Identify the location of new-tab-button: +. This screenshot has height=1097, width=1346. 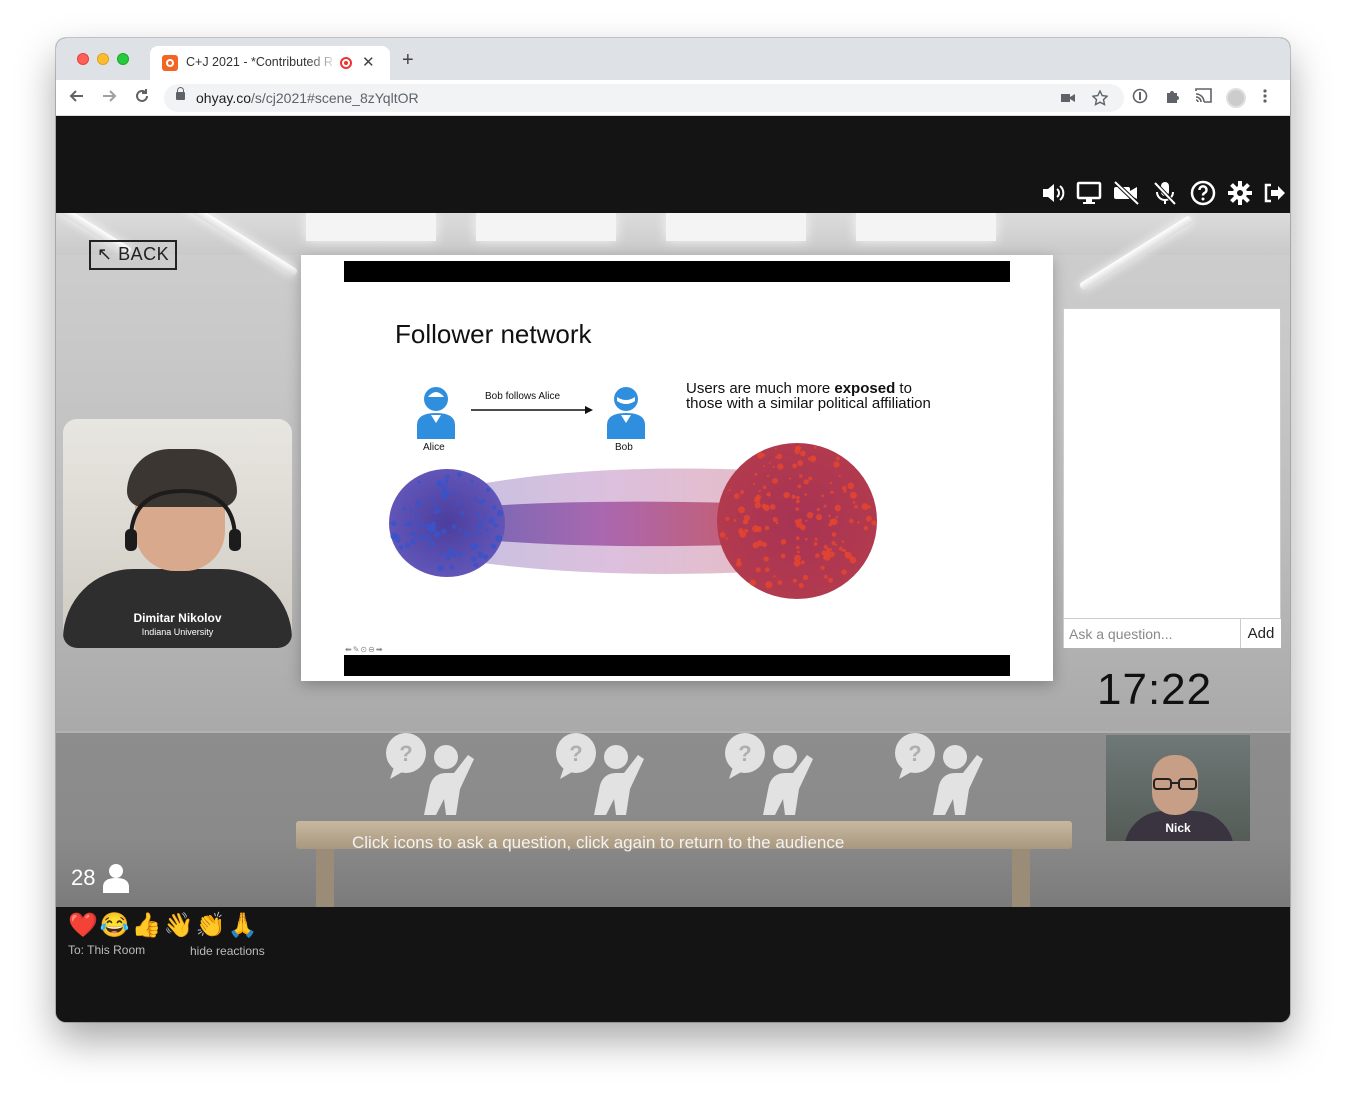
(408, 60).